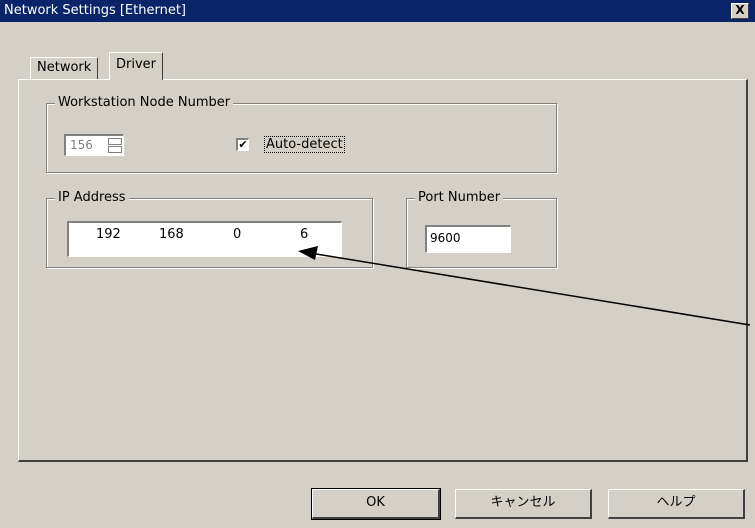  I want to click on ok-button: OK, so click(376, 504).